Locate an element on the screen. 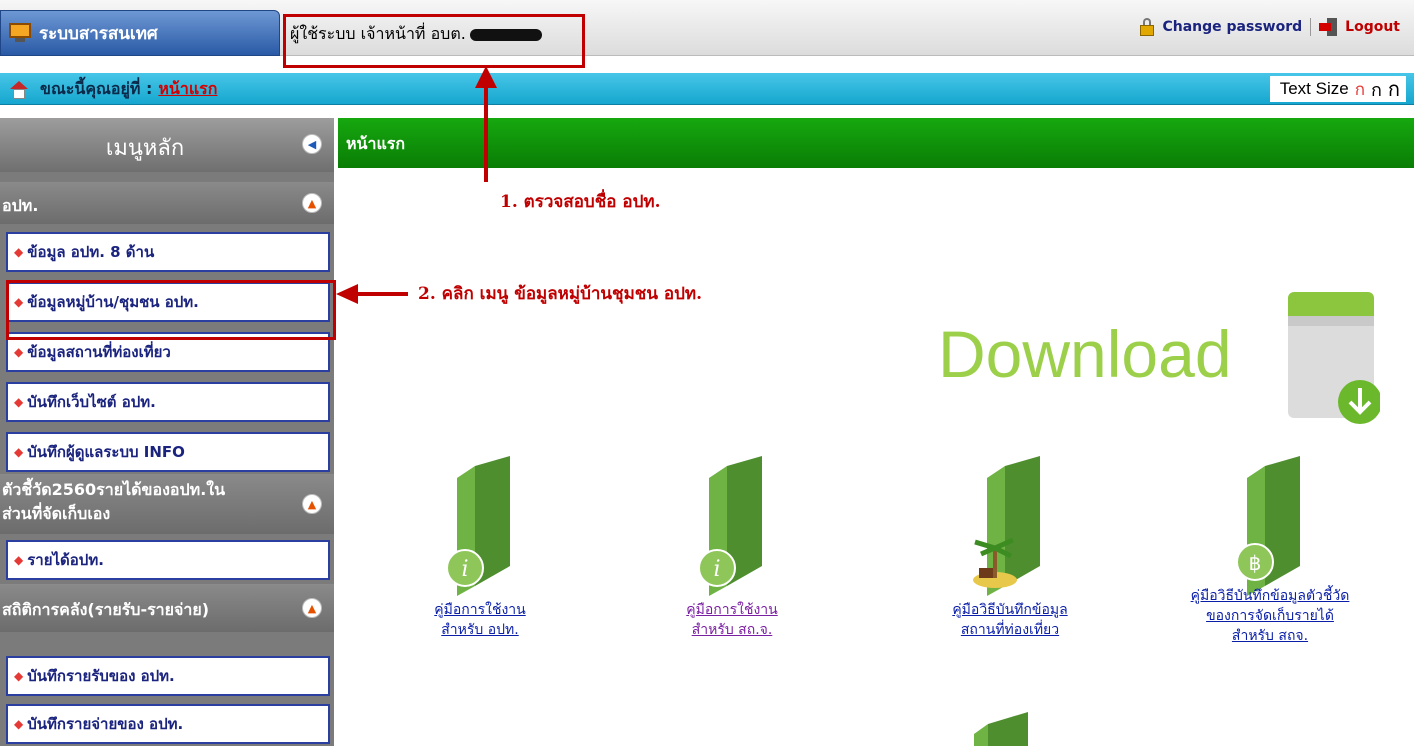 The image size is (1414, 746). sidebar-item-label: บันทึกผู้ดูแลระบบ INFO is located at coordinates (106, 452).